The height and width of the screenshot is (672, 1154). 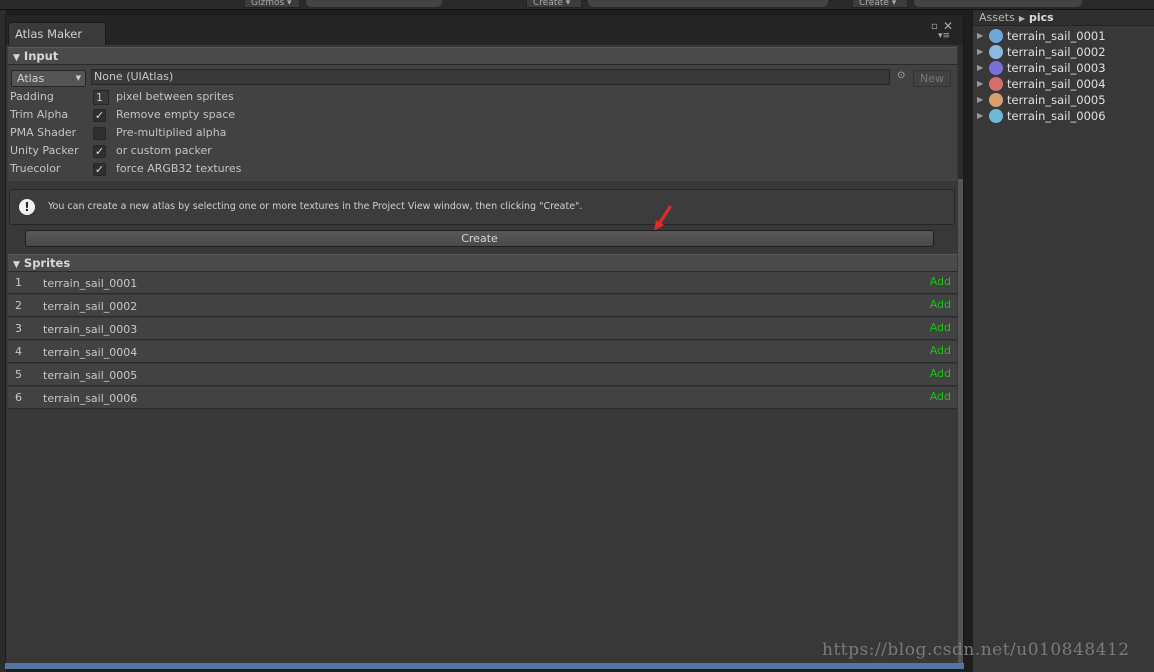 What do you see at coordinates (1056, 68) in the screenshot?
I see `asset-name: terrain_sail_0003` at bounding box center [1056, 68].